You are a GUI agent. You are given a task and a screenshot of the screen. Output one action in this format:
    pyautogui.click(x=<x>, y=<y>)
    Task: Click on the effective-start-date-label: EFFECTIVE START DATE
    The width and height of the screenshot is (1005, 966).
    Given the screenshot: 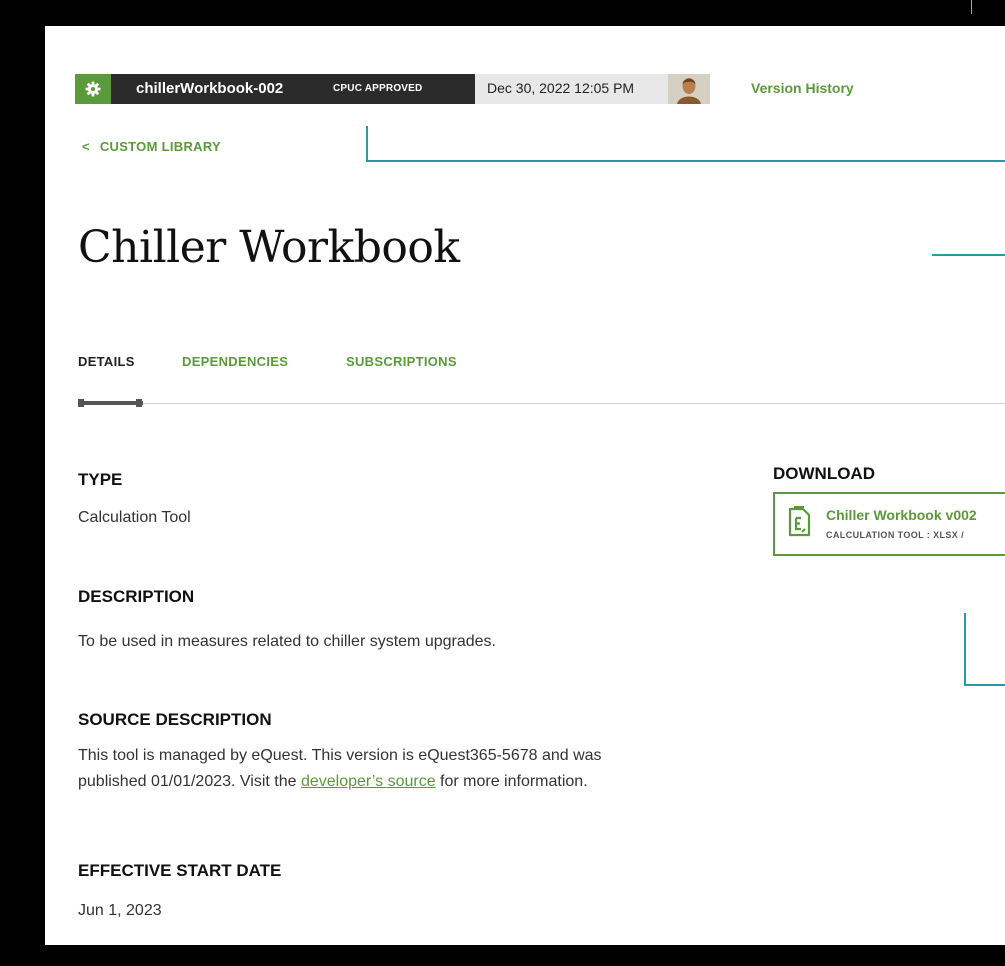 What is the action you would take?
    pyautogui.click(x=180, y=870)
    